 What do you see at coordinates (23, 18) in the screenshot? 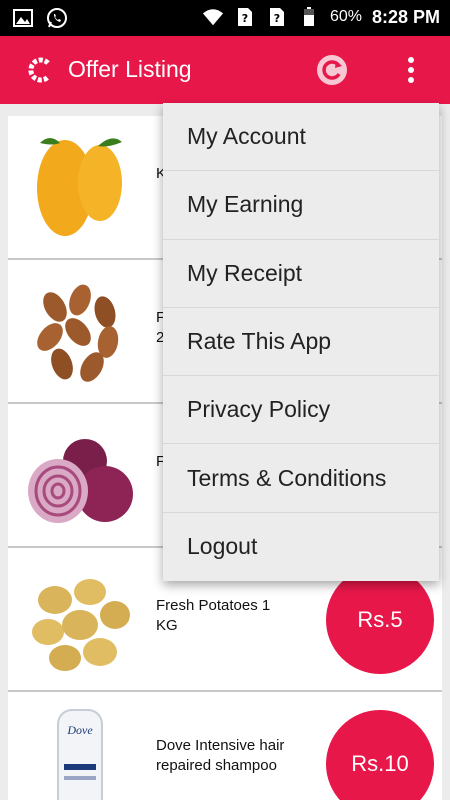
I see `image-icon` at bounding box center [23, 18].